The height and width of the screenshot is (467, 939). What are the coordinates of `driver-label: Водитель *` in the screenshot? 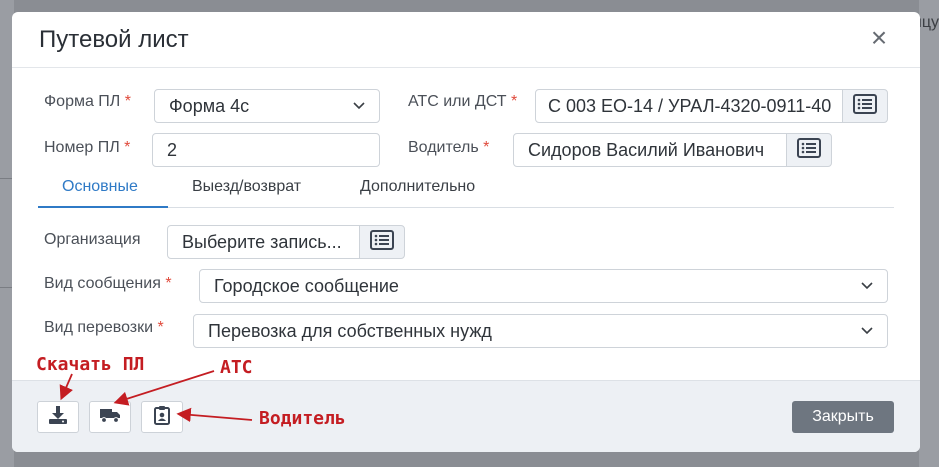 It's located at (448, 148).